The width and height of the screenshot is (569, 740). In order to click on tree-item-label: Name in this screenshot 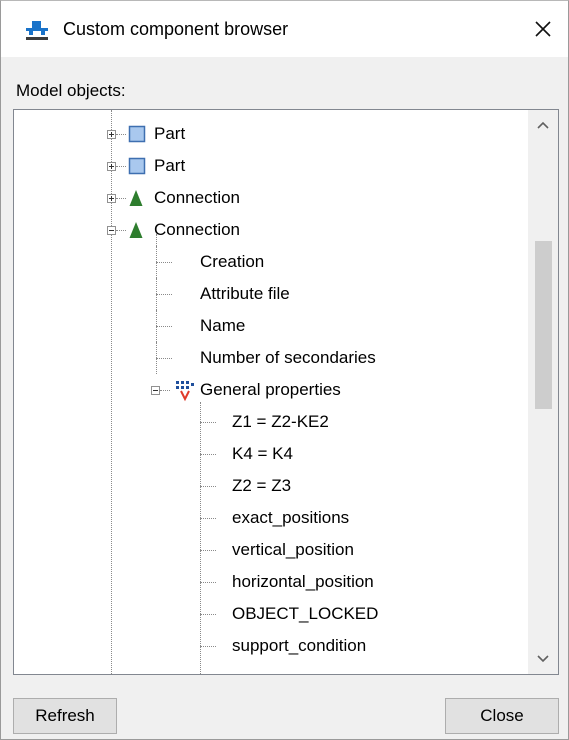, I will do `click(223, 325)`.